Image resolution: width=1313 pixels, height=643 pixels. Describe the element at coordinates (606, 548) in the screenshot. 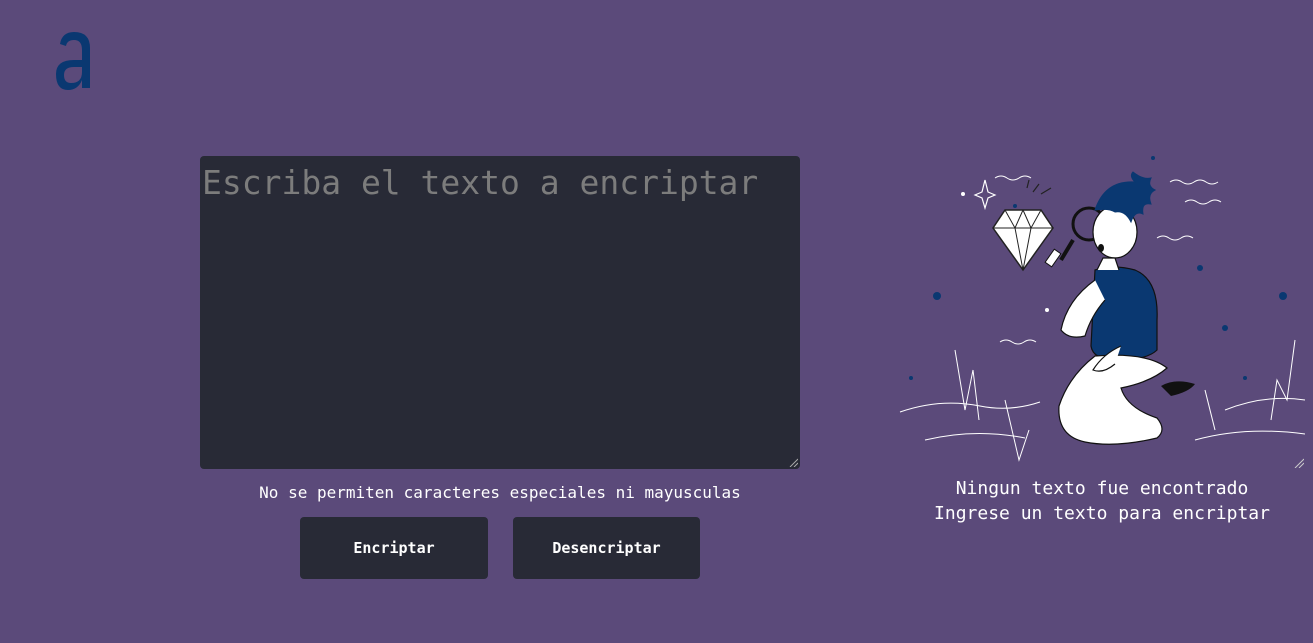

I see `decrypt-button: Desencriptar` at that location.